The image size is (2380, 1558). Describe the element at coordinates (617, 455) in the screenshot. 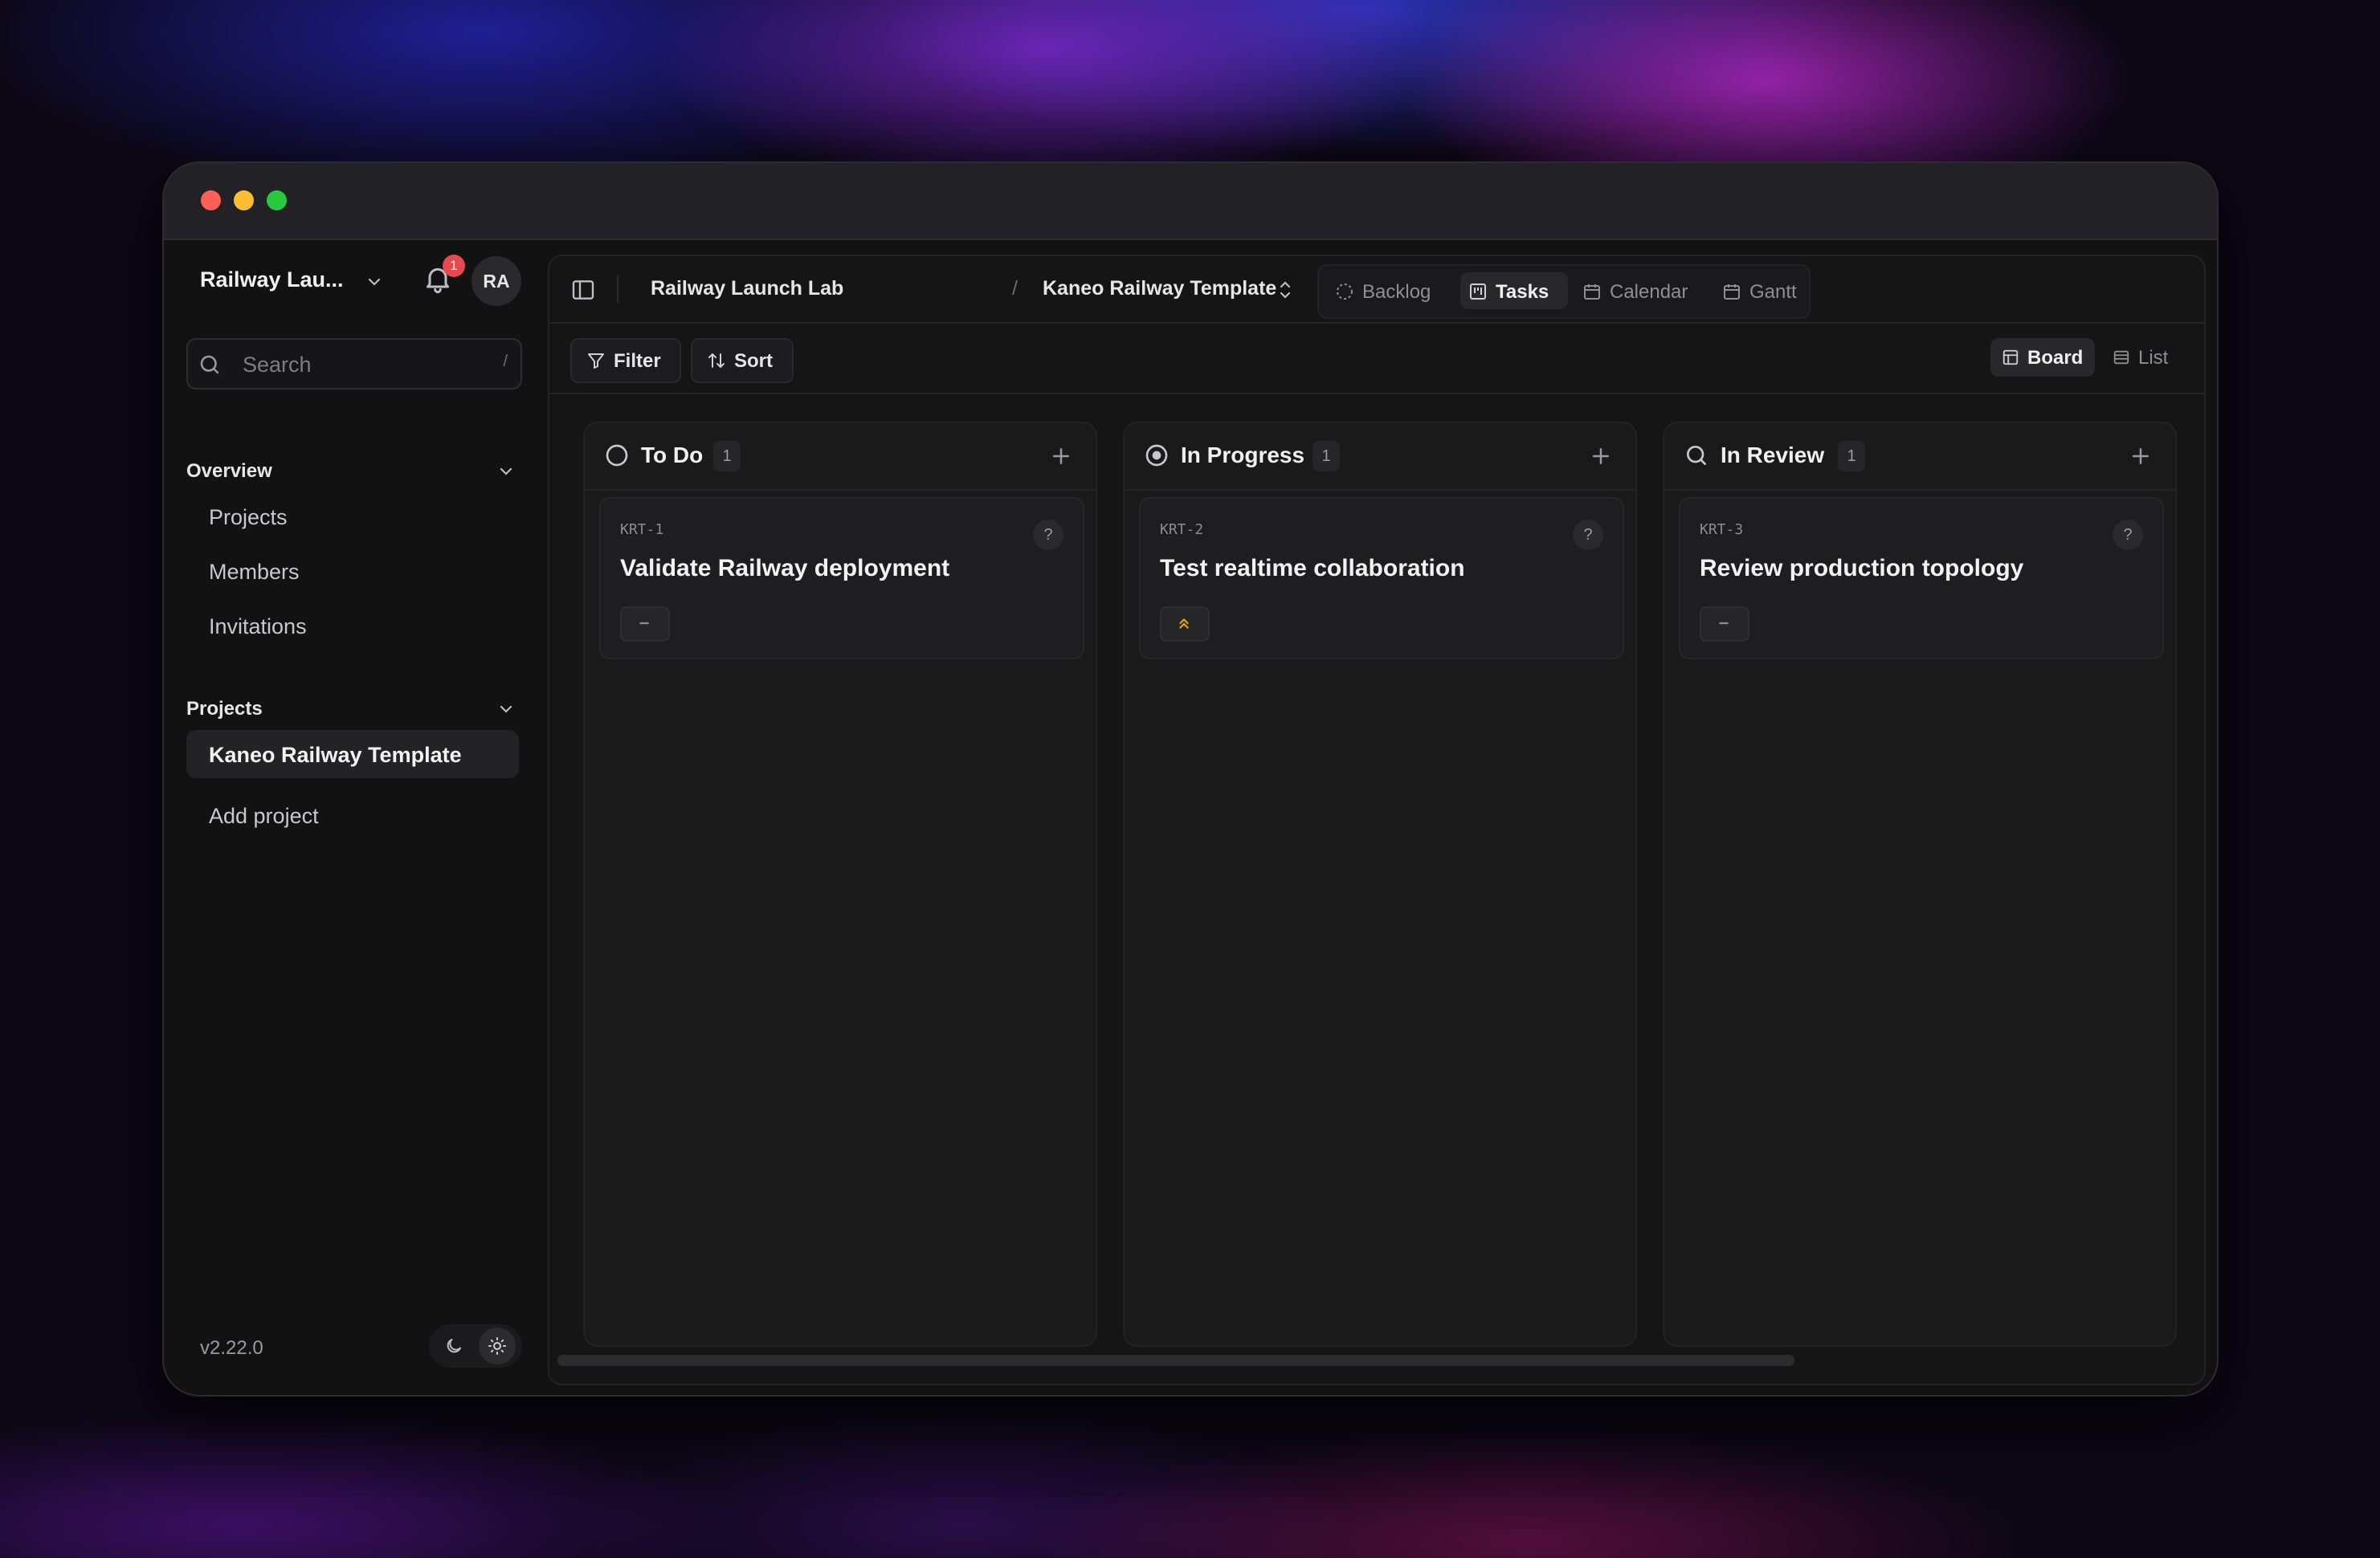

I see `empty-circle-icon` at that location.